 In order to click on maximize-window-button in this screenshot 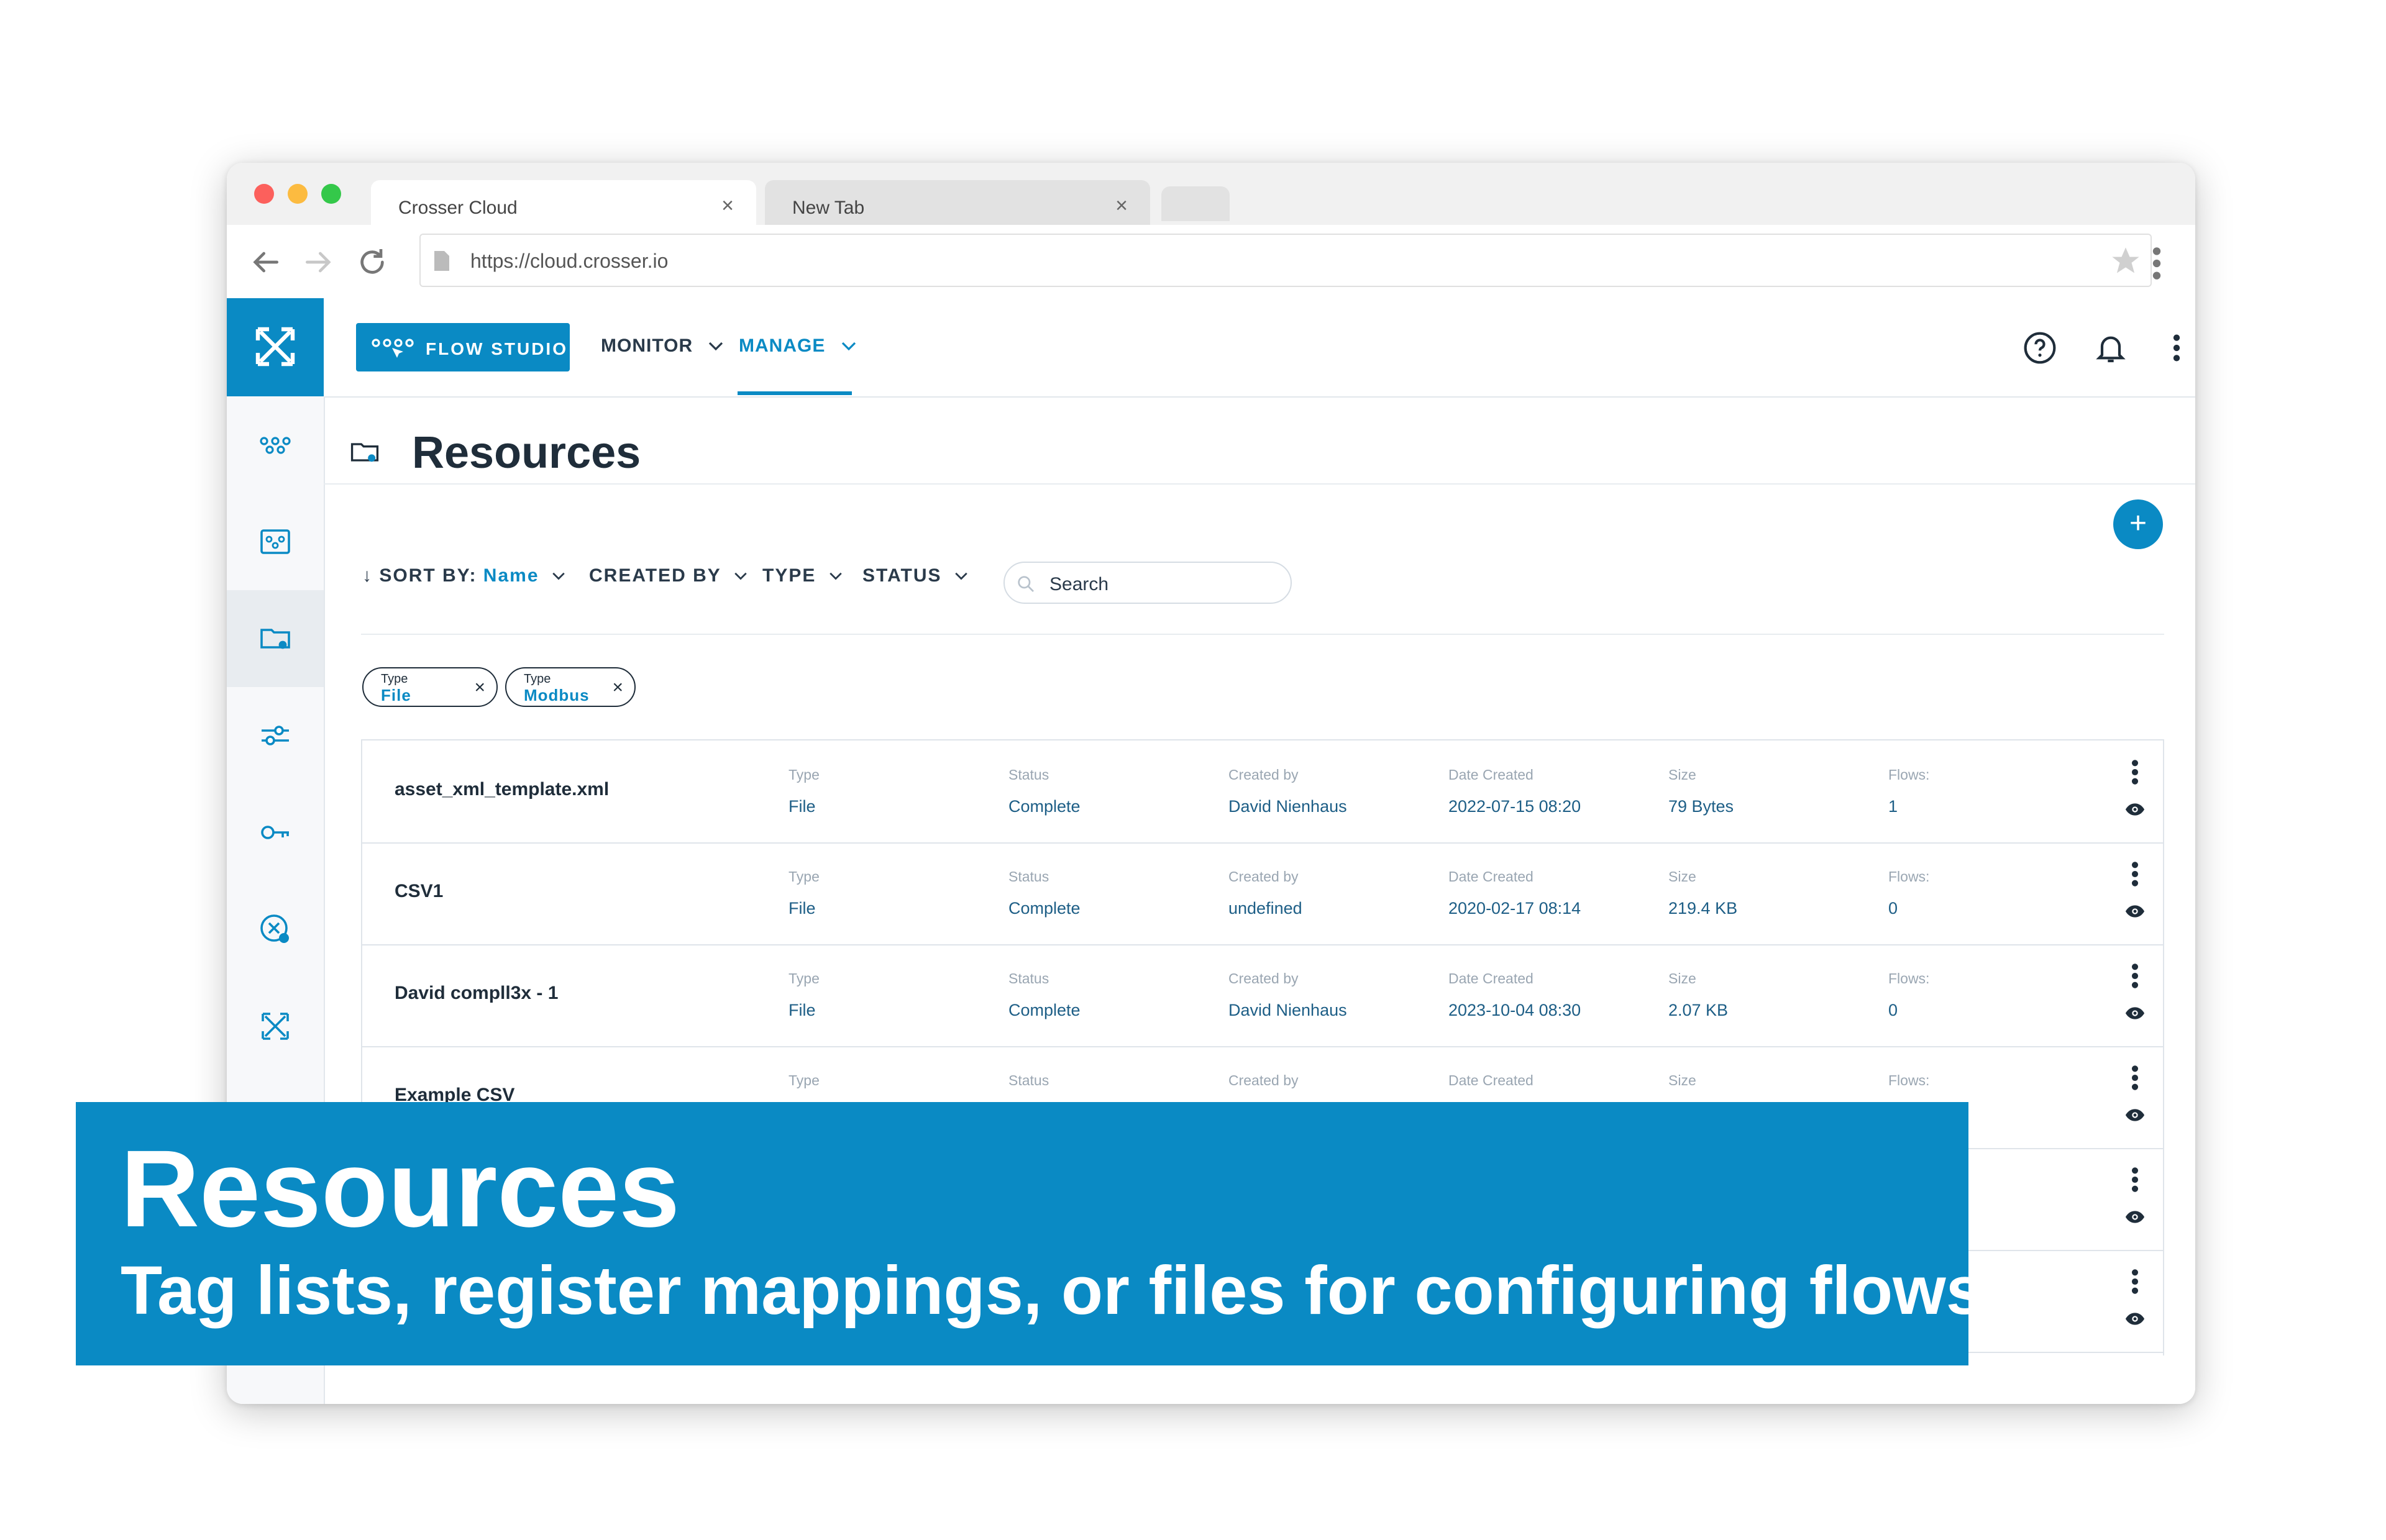, I will do `click(331, 194)`.